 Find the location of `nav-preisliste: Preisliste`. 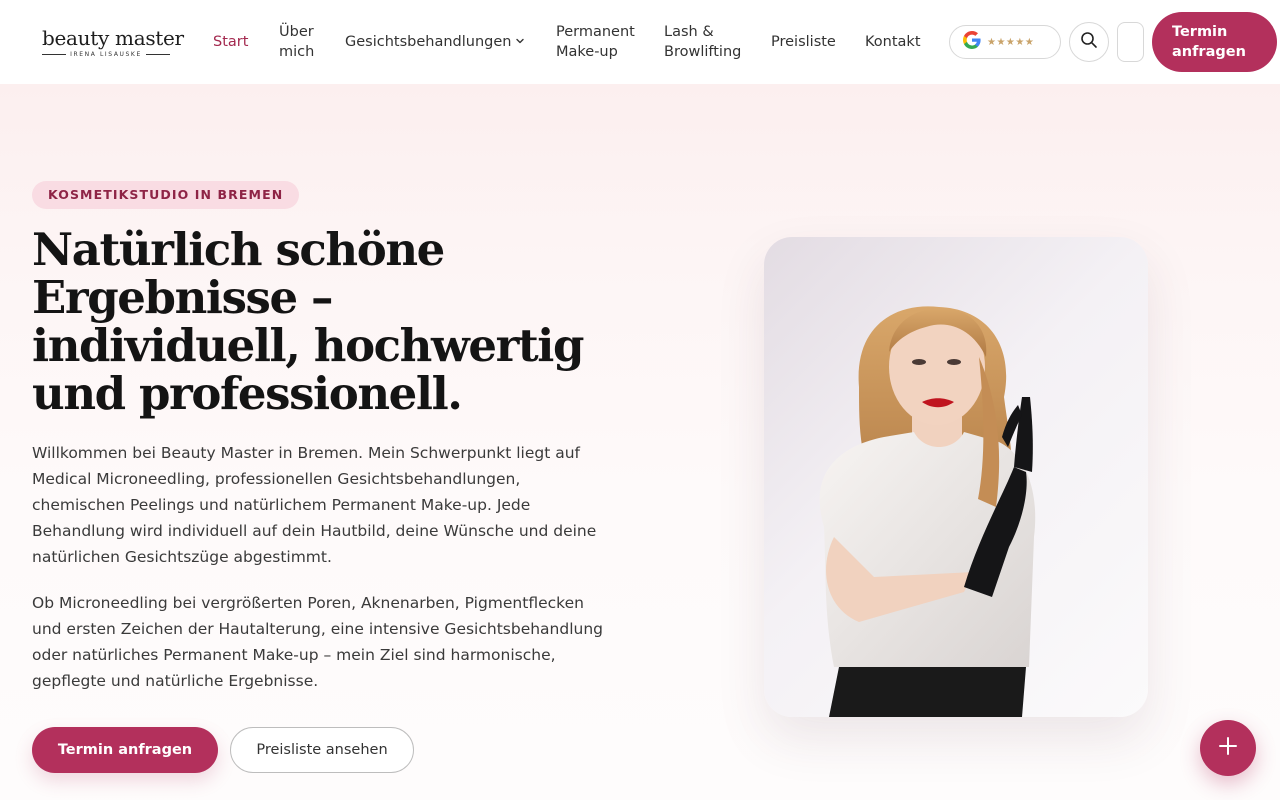

nav-preisliste: Preisliste is located at coordinates (803, 42).